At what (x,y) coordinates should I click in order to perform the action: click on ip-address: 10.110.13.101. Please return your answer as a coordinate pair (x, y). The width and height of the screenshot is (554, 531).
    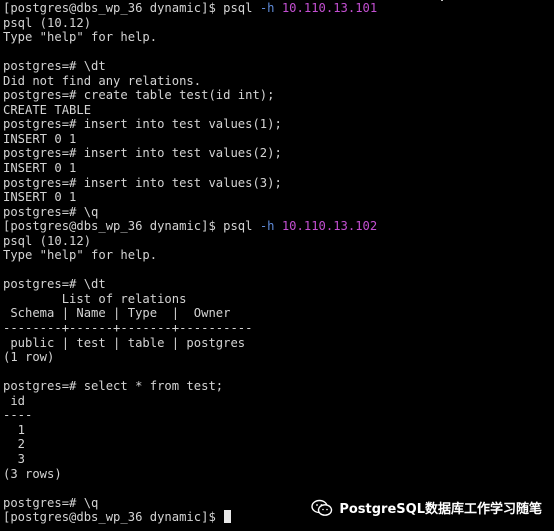
    Looking at the image, I should click on (329, 8).